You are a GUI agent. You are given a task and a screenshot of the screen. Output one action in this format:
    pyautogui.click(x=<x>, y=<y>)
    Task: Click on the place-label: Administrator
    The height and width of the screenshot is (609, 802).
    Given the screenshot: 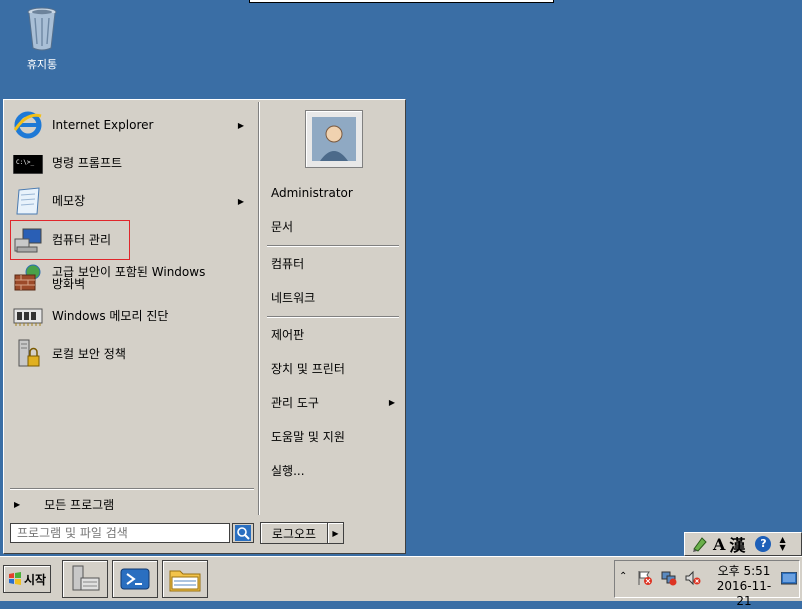 What is the action you would take?
    pyautogui.click(x=312, y=193)
    